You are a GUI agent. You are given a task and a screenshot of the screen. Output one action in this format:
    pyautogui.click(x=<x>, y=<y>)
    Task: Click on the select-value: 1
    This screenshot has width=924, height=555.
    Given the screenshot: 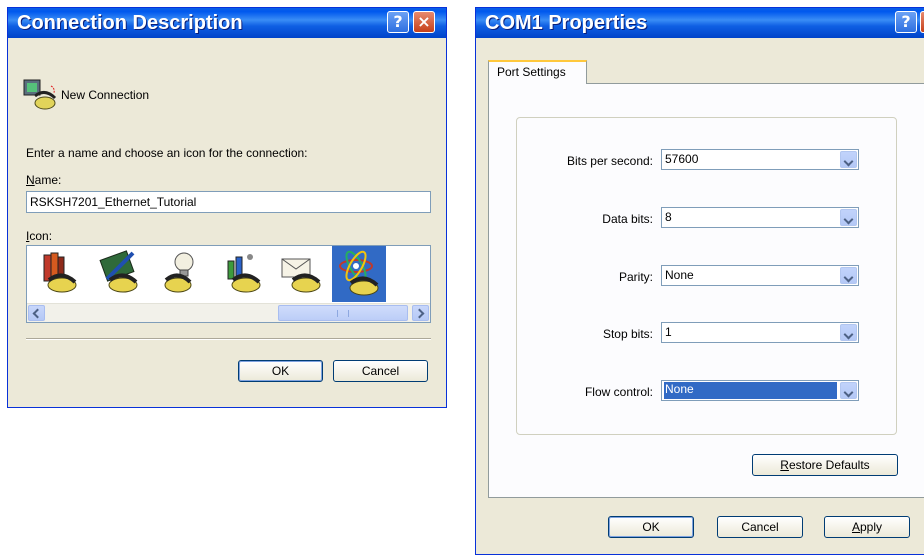 What is the action you would take?
    pyautogui.click(x=668, y=332)
    